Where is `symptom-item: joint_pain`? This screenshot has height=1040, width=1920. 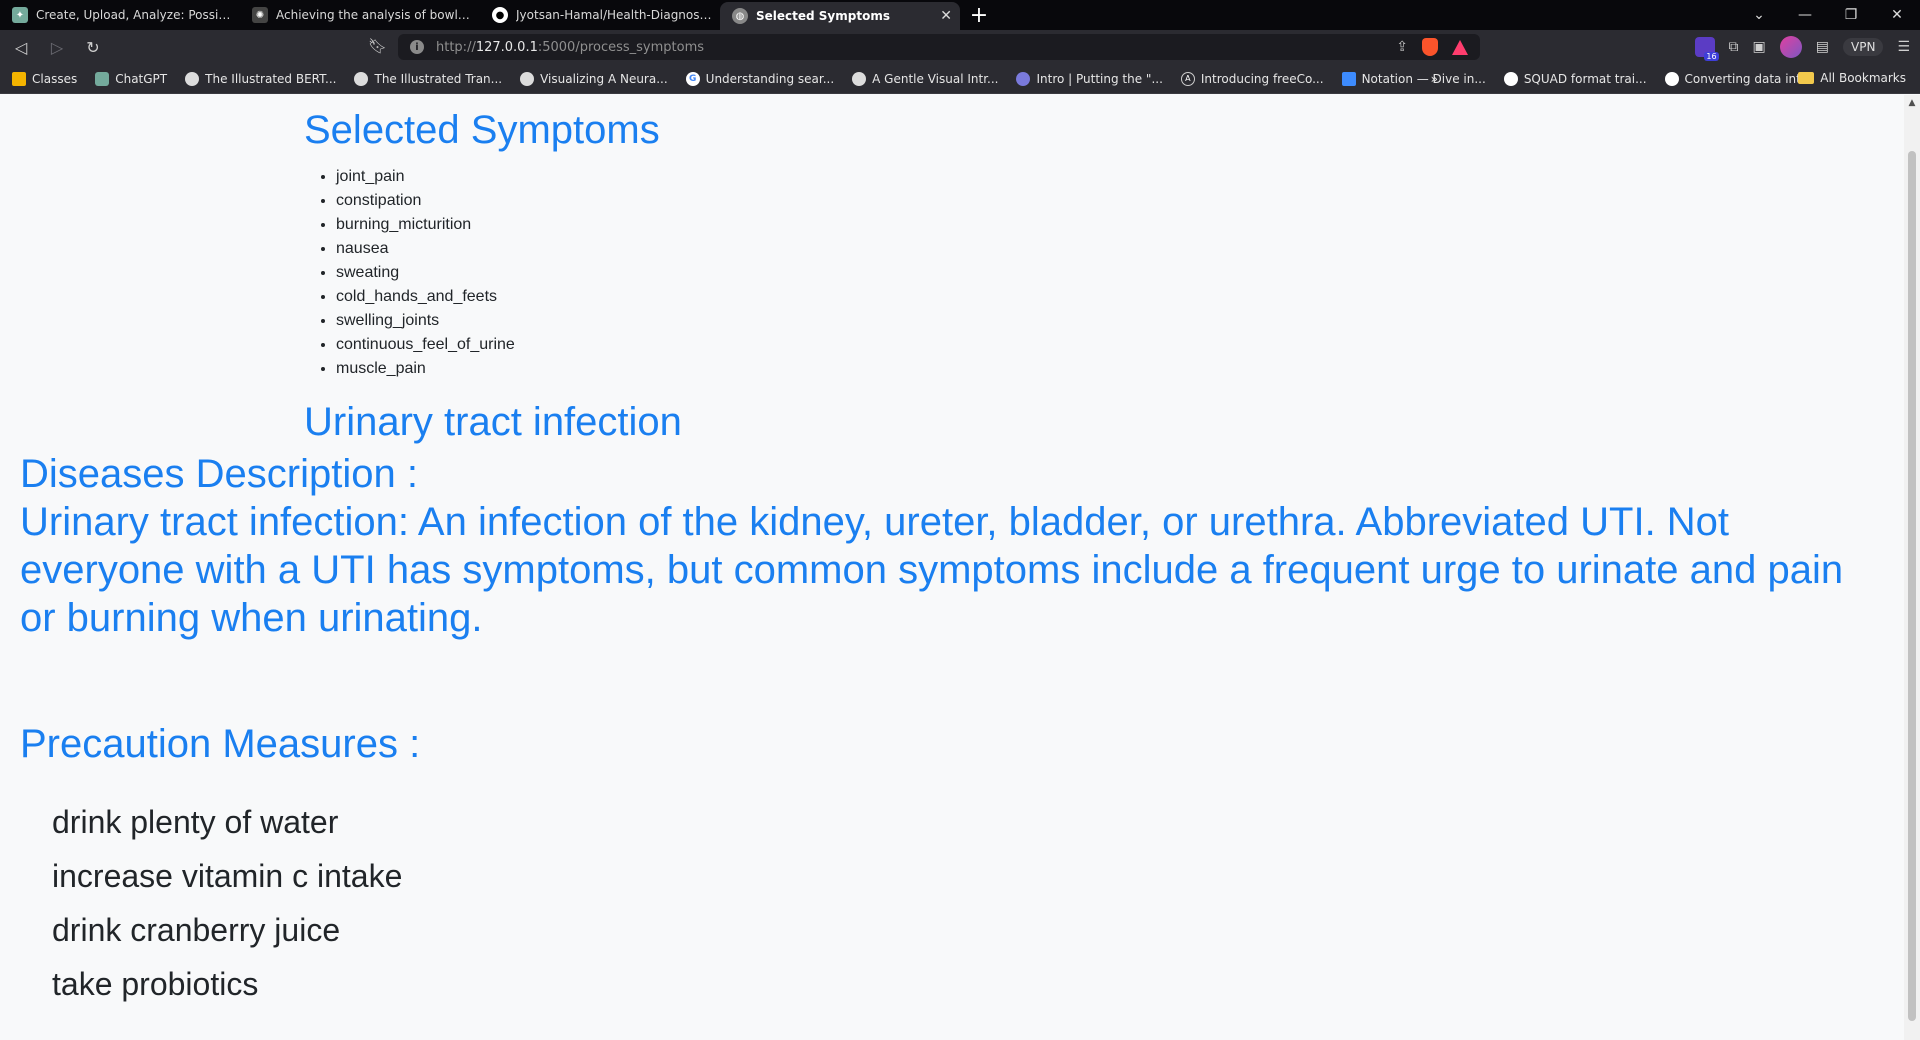
symptom-item: joint_pain is located at coordinates (970, 177).